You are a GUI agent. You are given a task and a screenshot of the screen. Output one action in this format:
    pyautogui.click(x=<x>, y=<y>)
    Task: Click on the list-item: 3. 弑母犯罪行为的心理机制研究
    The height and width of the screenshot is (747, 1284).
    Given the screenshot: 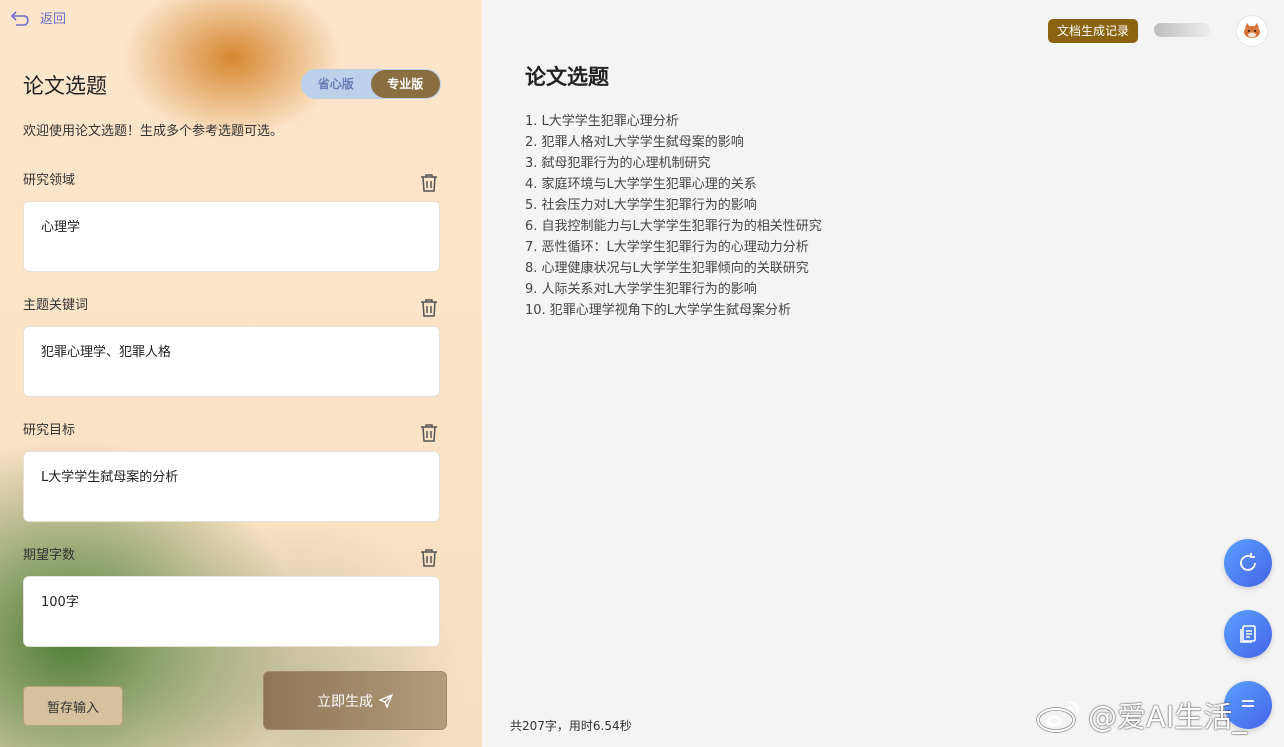 What is the action you would take?
    pyautogui.click(x=618, y=163)
    